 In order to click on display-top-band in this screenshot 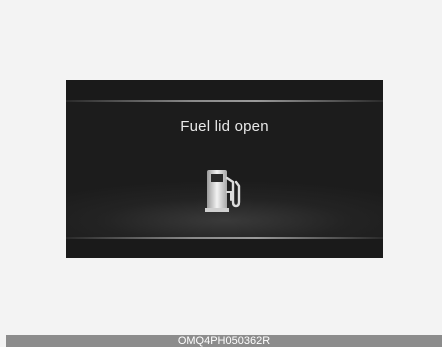, I will do `click(224, 90)`.